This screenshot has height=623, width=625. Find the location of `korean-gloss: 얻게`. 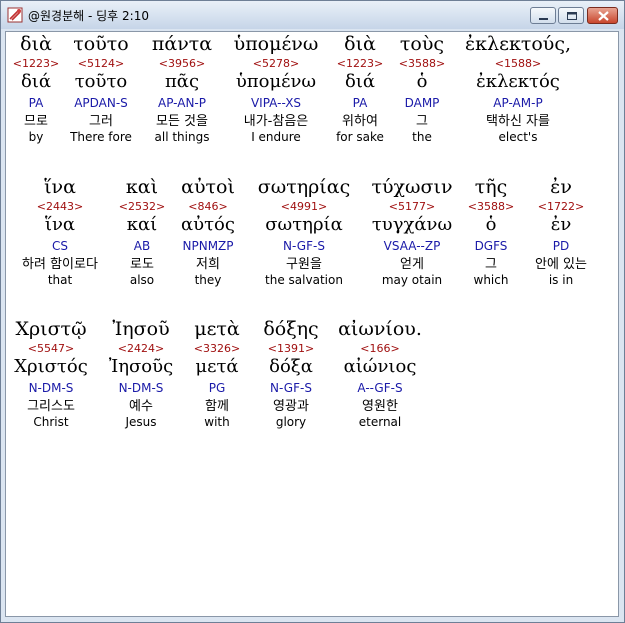

korean-gloss: 얻게 is located at coordinates (412, 264).